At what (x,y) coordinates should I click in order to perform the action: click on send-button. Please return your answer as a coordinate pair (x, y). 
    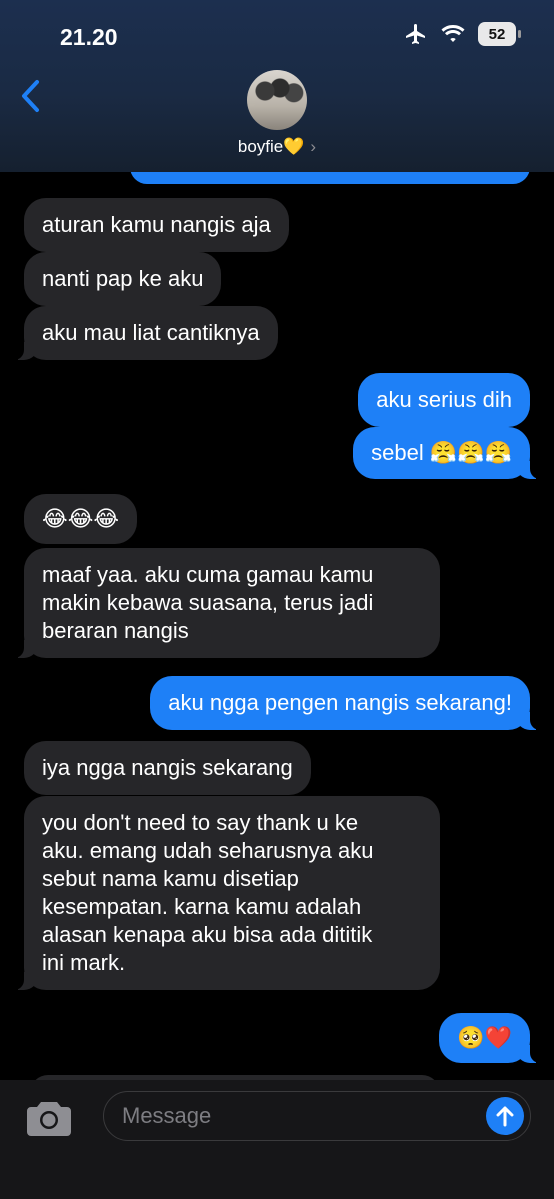
    Looking at the image, I should click on (505, 1116).